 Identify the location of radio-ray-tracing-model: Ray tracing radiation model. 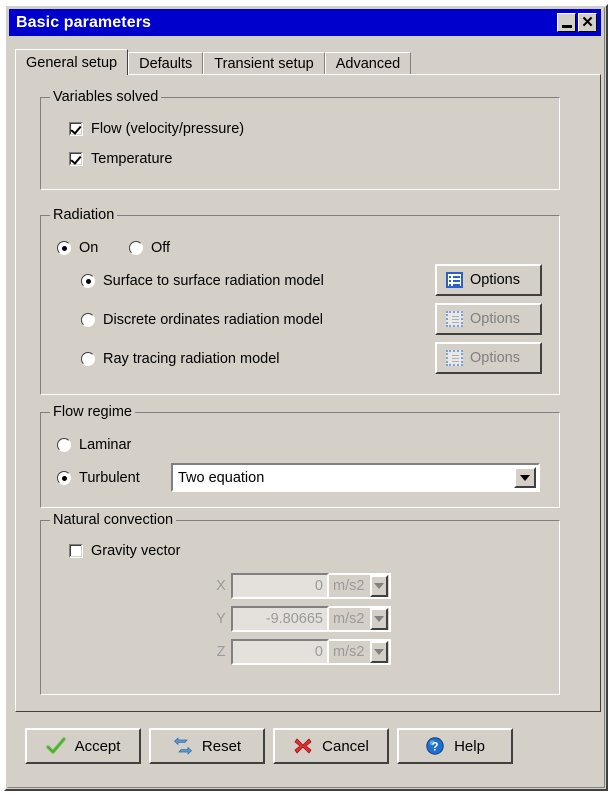
(180, 359).